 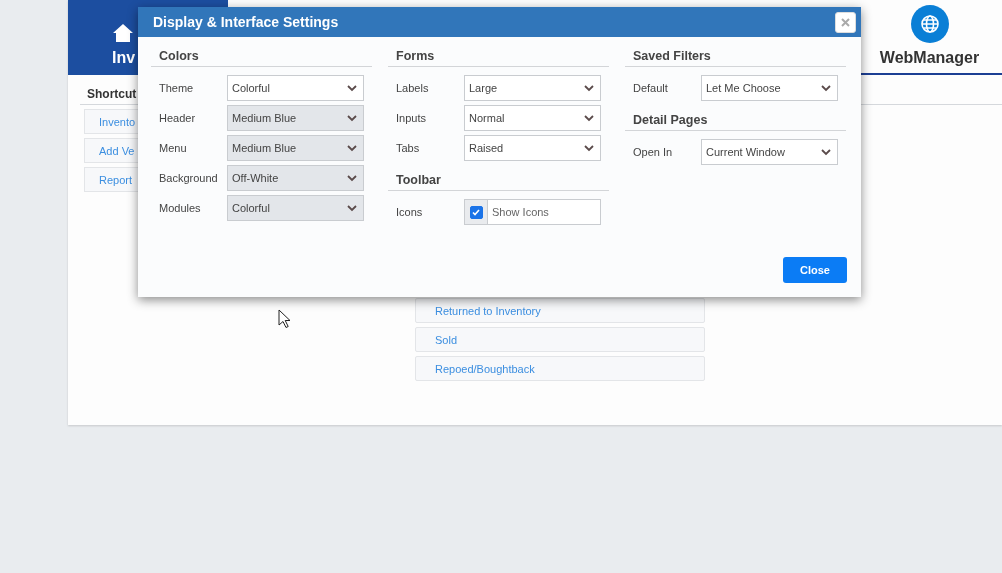 What do you see at coordinates (411, 118) in the screenshot?
I see `field-label: Inputs` at bounding box center [411, 118].